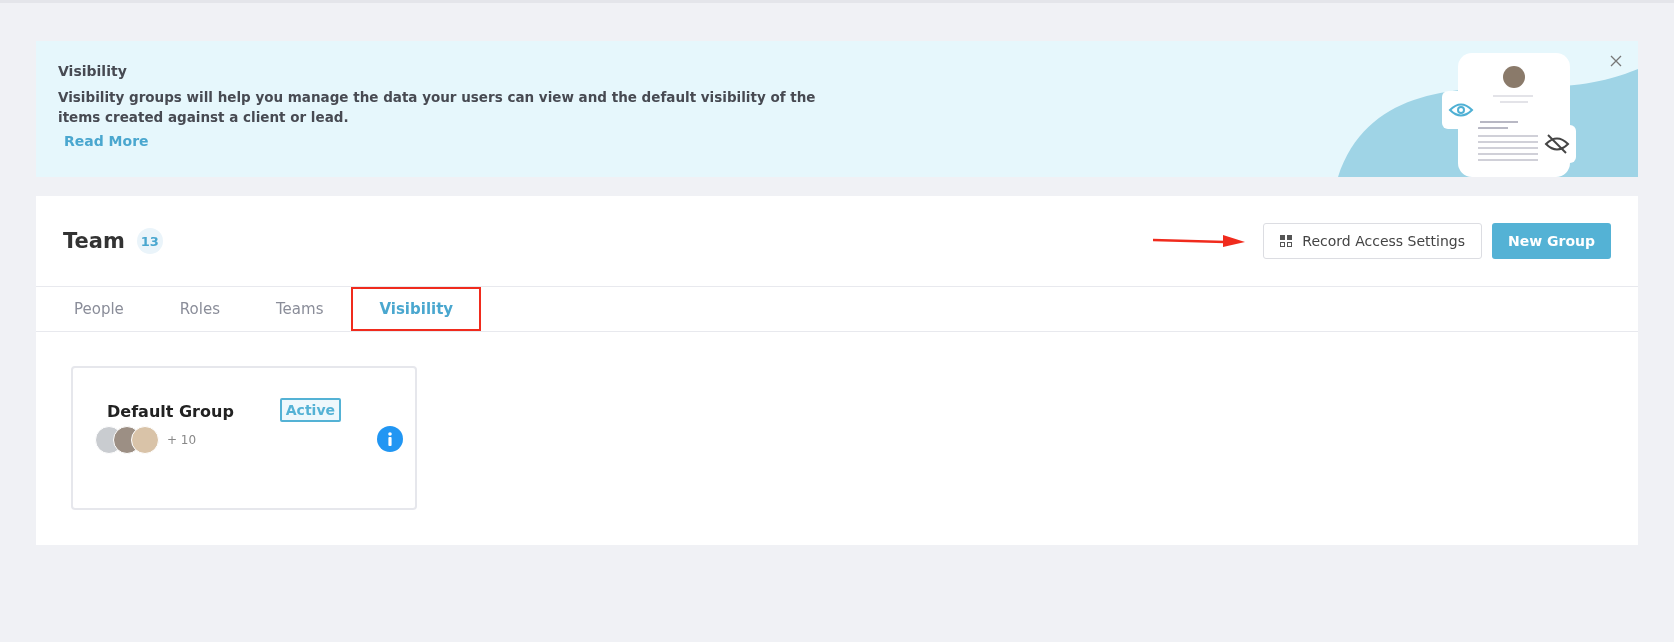 This screenshot has width=1674, height=642. What do you see at coordinates (310, 410) in the screenshot?
I see `status-badge: Active` at bounding box center [310, 410].